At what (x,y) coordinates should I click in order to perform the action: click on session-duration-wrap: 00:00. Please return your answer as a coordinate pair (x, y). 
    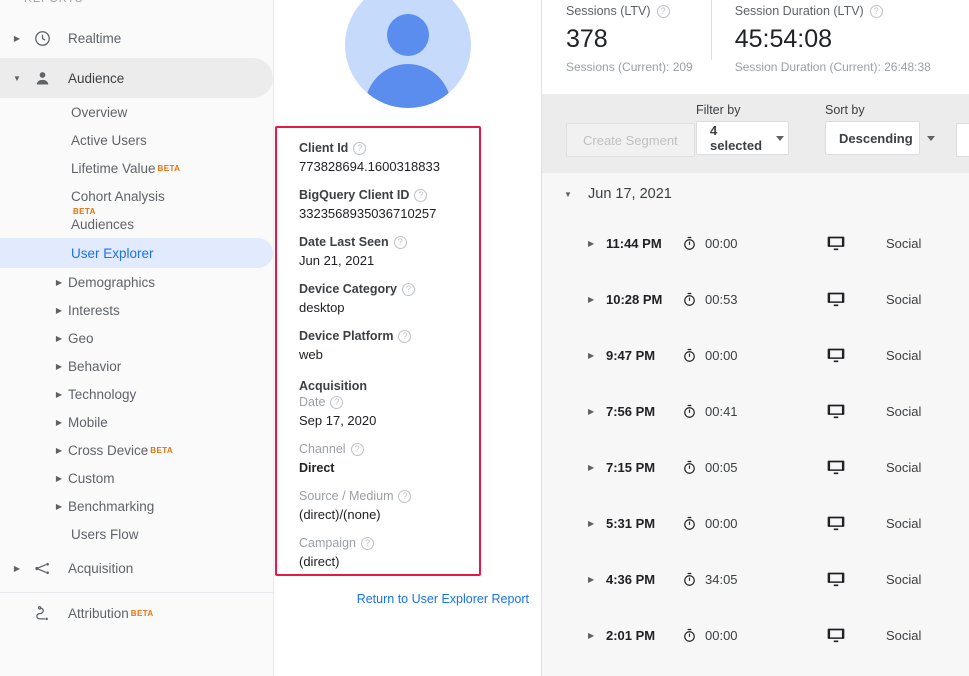
    Looking at the image, I should click on (734, 243).